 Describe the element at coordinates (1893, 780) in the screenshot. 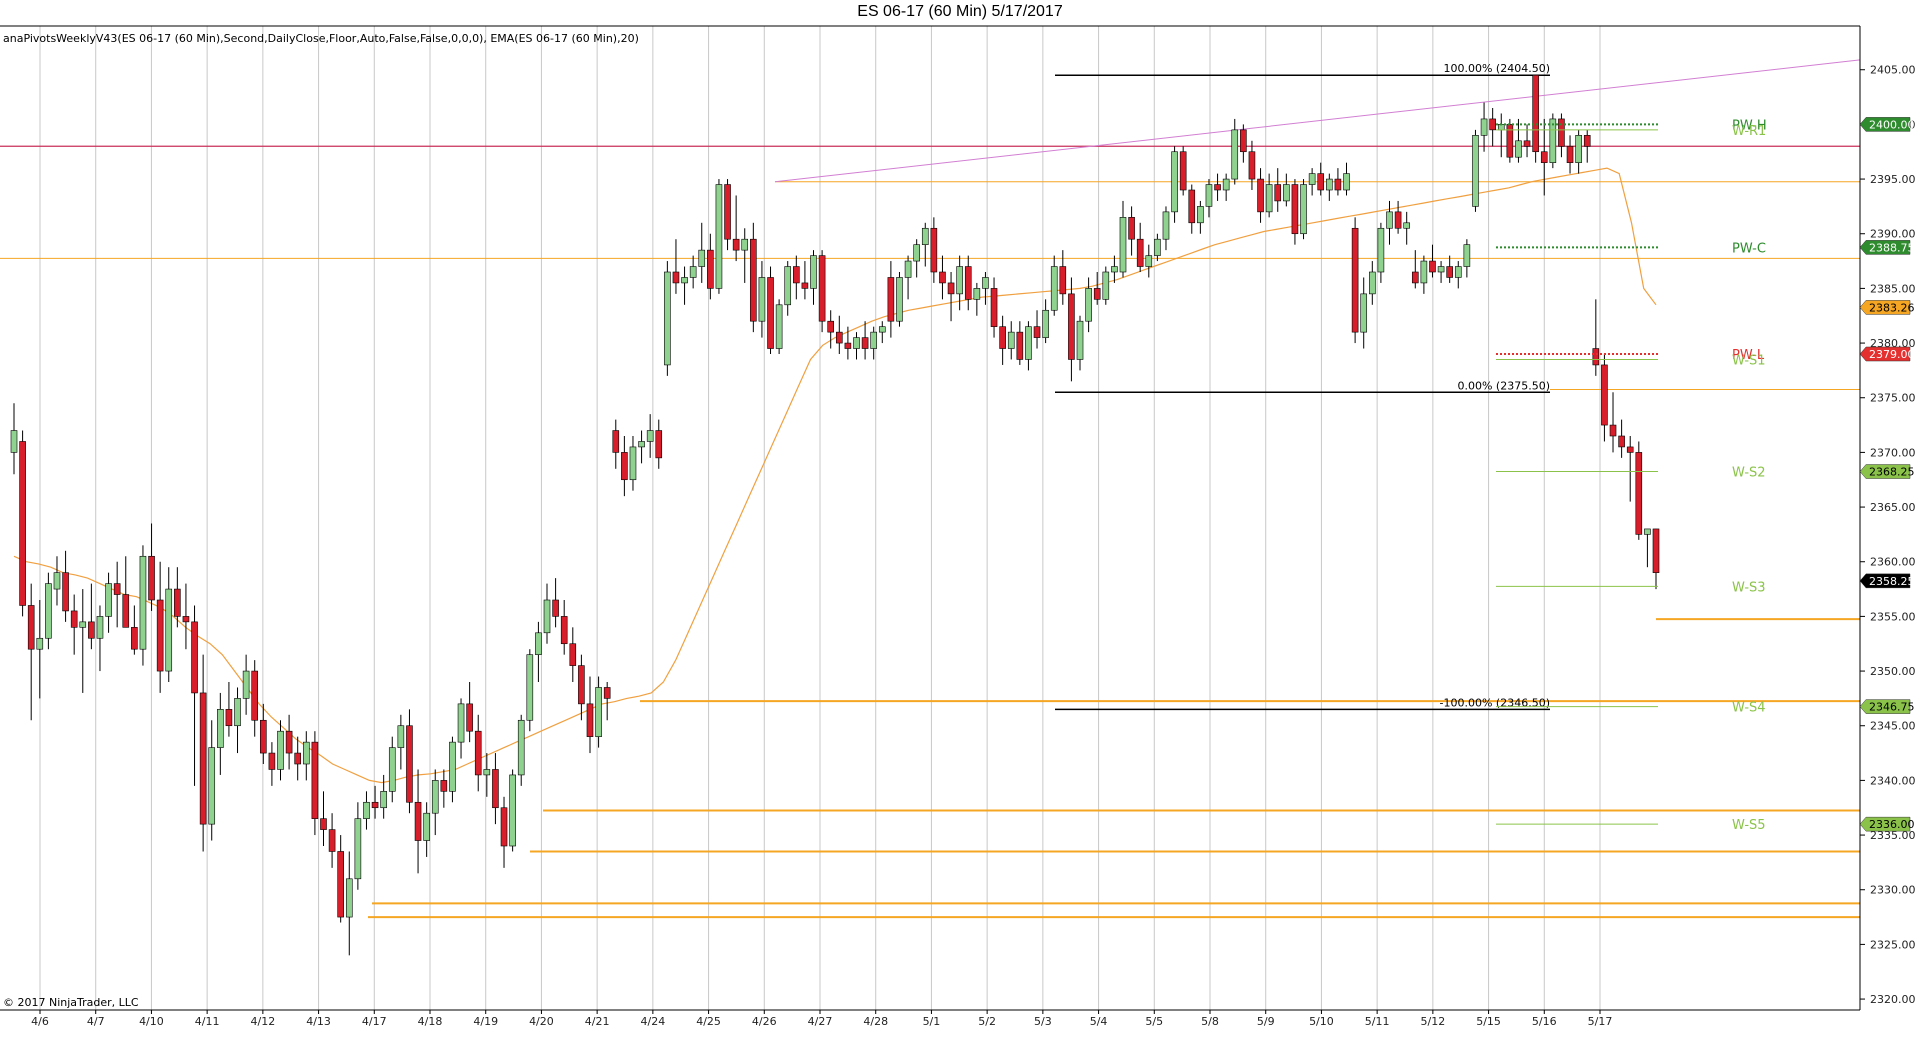

I see `y-tick-label: 2340.00` at that location.